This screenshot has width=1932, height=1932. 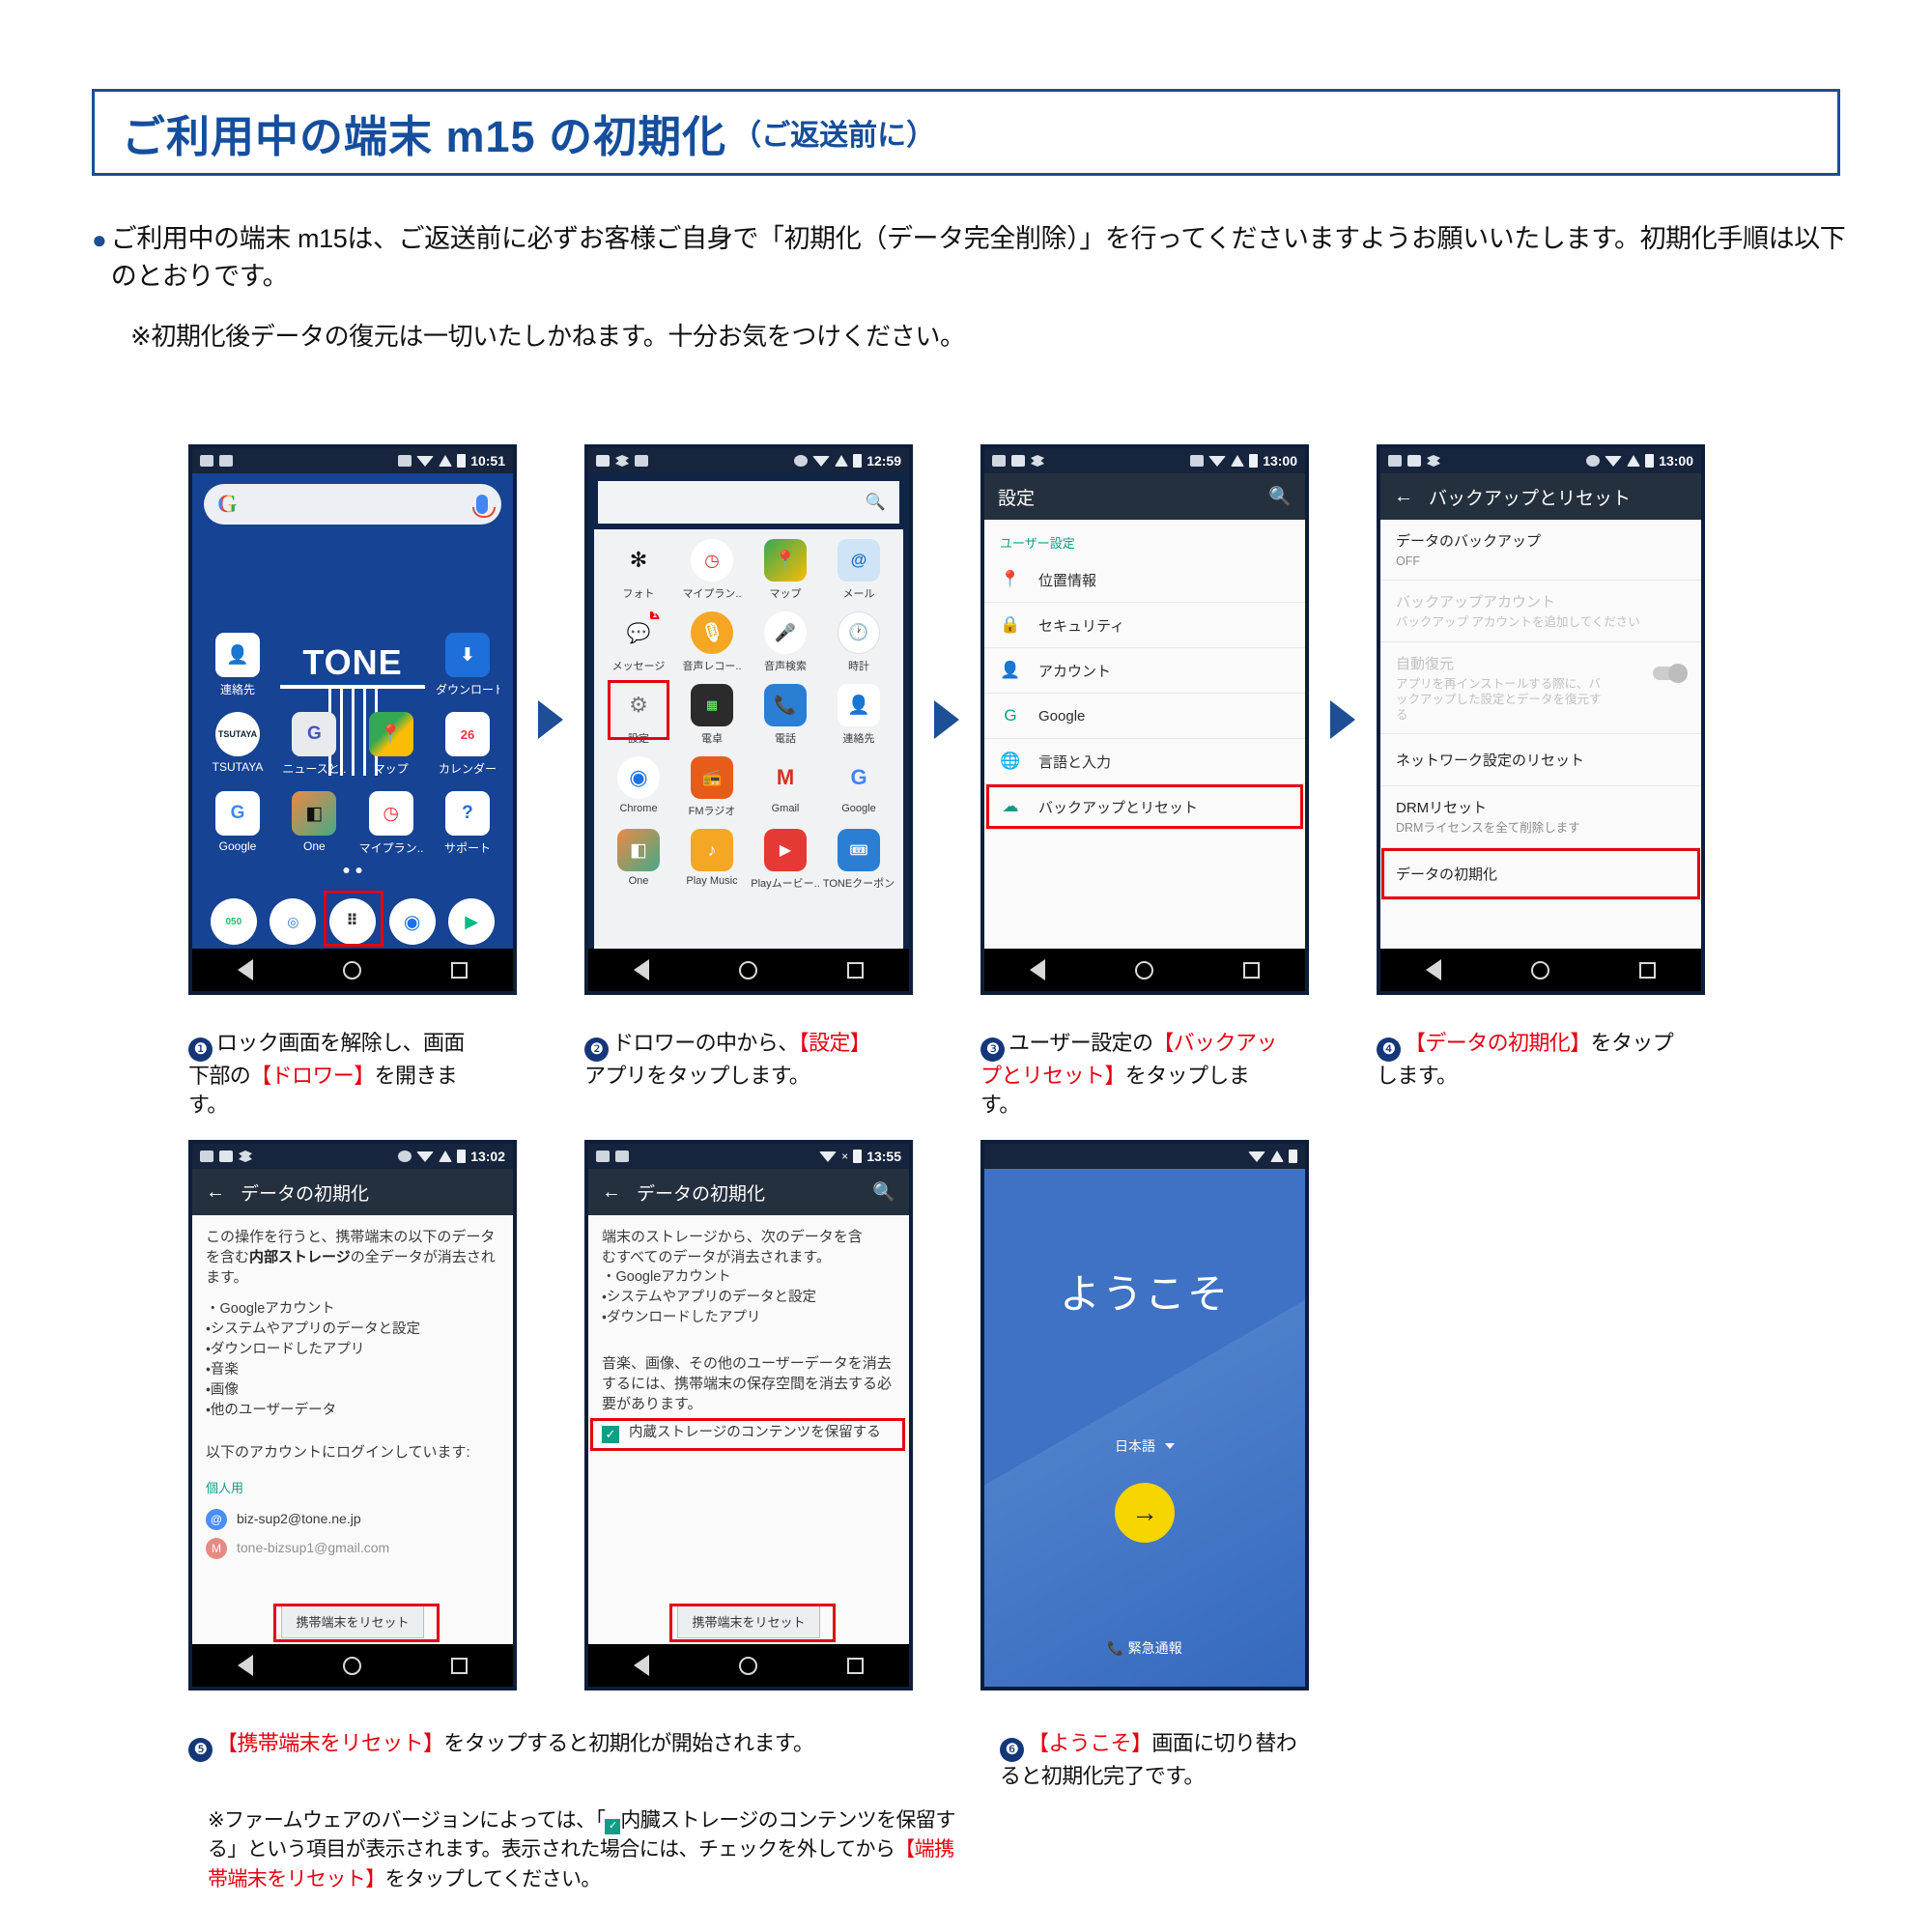 What do you see at coordinates (467, 823) in the screenshot?
I see `home-app: ? サポート` at bounding box center [467, 823].